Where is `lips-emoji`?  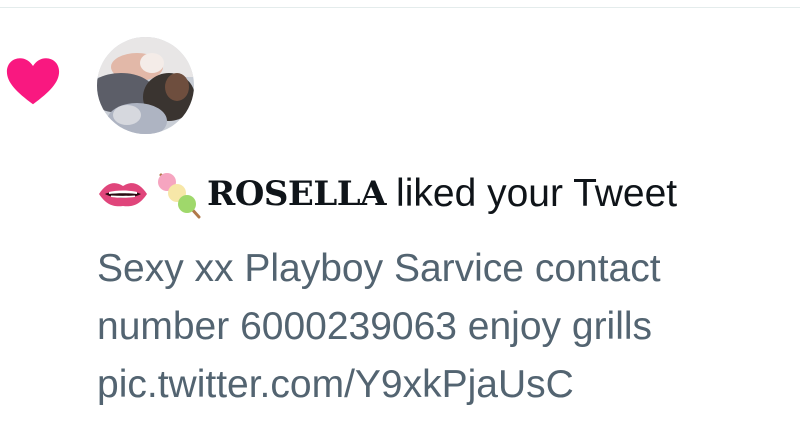
lips-emoji is located at coordinates (123, 195).